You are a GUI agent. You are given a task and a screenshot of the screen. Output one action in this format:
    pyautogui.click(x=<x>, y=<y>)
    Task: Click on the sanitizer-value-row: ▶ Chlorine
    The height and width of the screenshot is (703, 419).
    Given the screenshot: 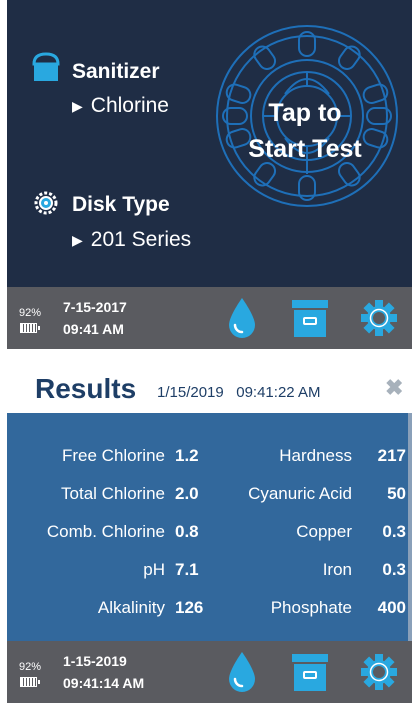 What is the action you would take?
    pyautogui.click(x=120, y=106)
    